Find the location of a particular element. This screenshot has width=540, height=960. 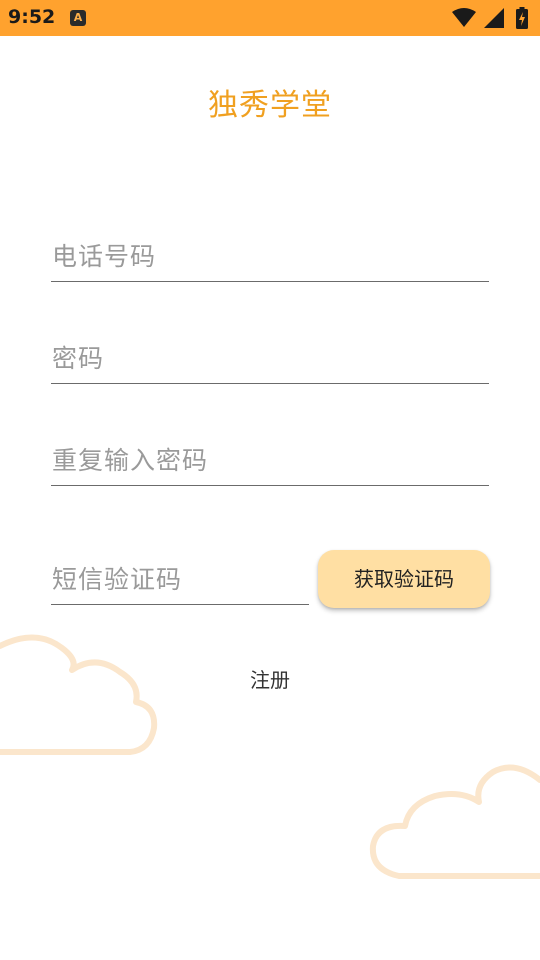

sms-code-field: 短信验证码 is located at coordinates (180, 579).